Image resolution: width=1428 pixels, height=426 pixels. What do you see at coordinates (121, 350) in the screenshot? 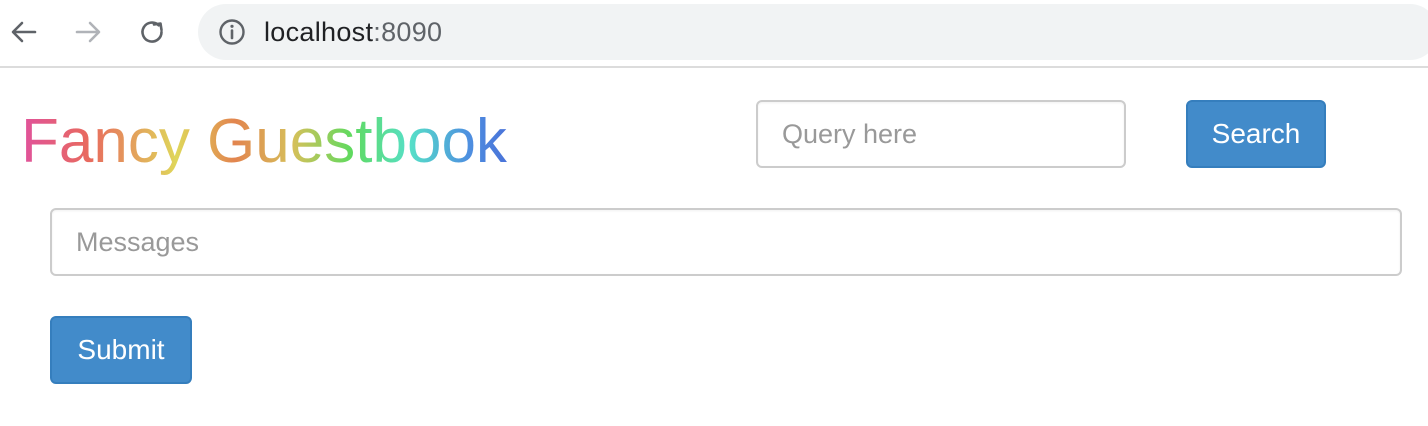
I see `submit-button: Submit` at bounding box center [121, 350].